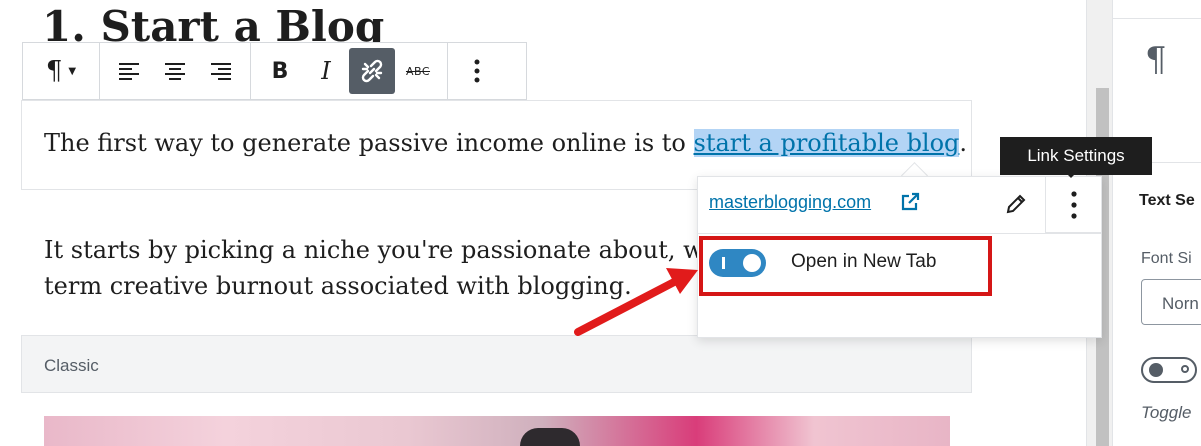 The height and width of the screenshot is (446, 1201). What do you see at coordinates (1076, 156) in the screenshot?
I see `link-settings-tooltip: Link Settings` at bounding box center [1076, 156].